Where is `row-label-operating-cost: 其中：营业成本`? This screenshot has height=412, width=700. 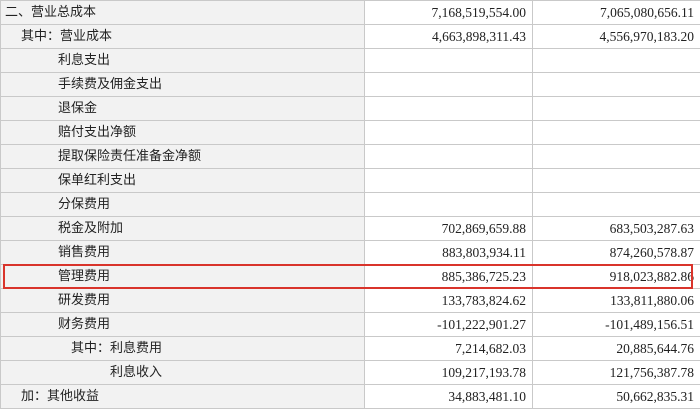
row-label-operating-cost: 其中：营业成本 is located at coordinates (182, 36).